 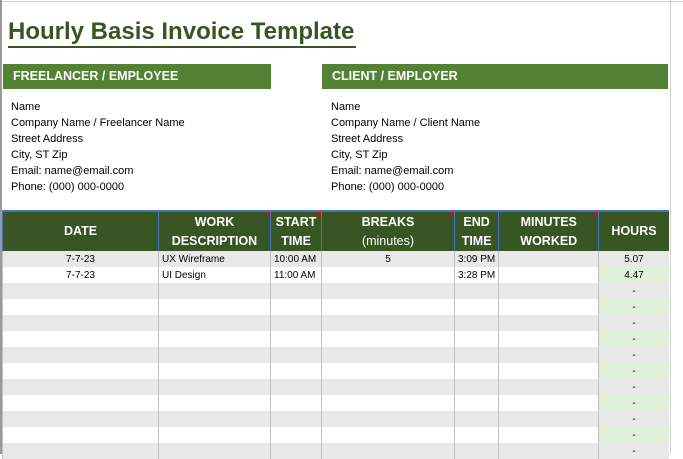 I want to click on freelancer-email: Email: name@email.com, so click(x=98, y=171).